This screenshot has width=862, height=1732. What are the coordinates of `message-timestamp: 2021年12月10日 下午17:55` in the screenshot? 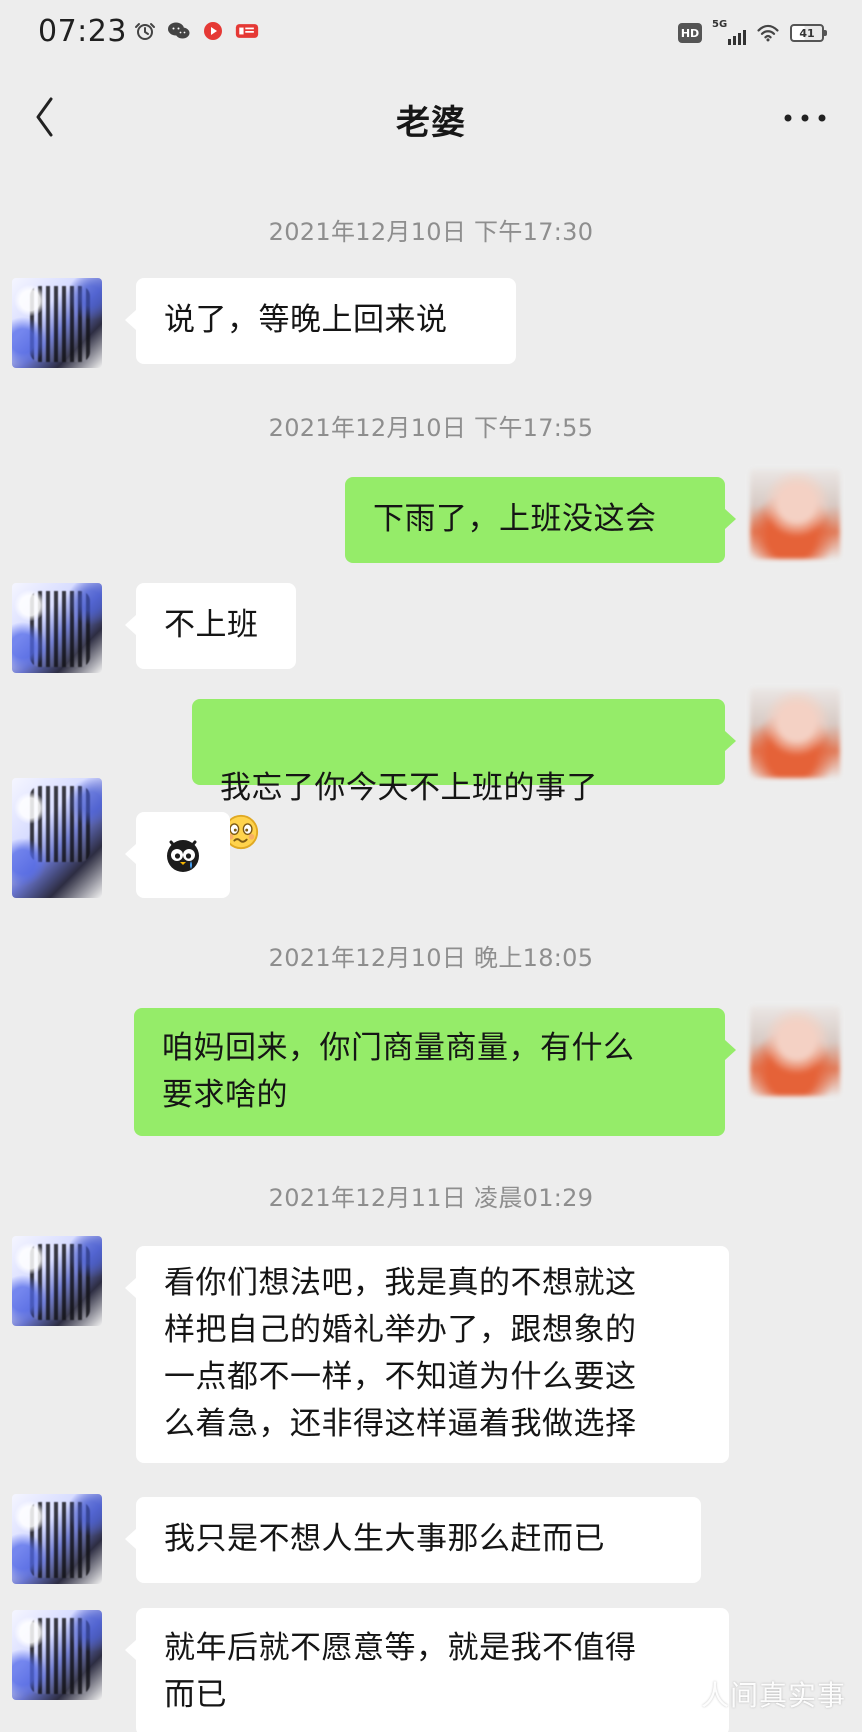 It's located at (431, 428).